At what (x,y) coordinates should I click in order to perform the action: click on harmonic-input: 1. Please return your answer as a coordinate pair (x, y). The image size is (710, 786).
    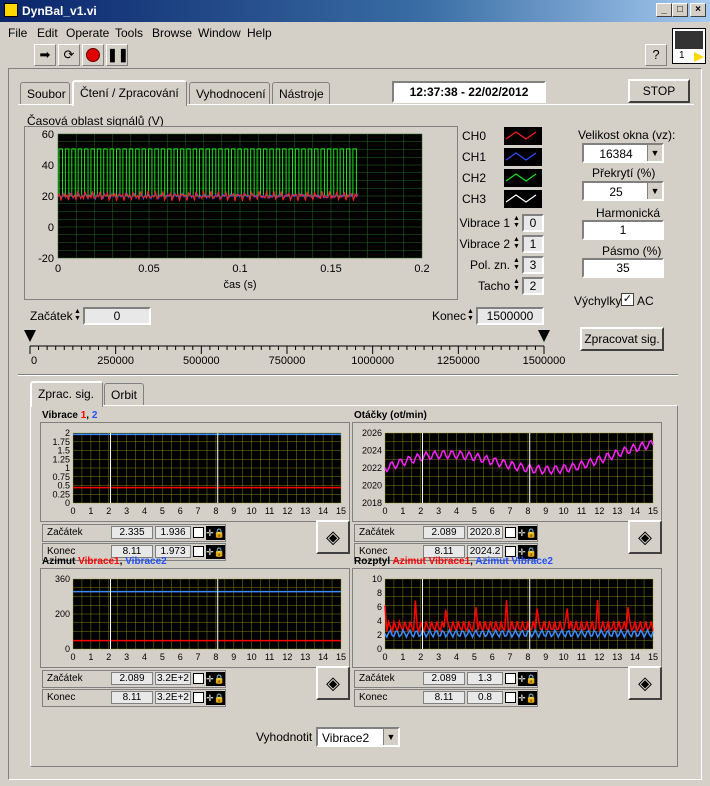
    Looking at the image, I should click on (623, 230).